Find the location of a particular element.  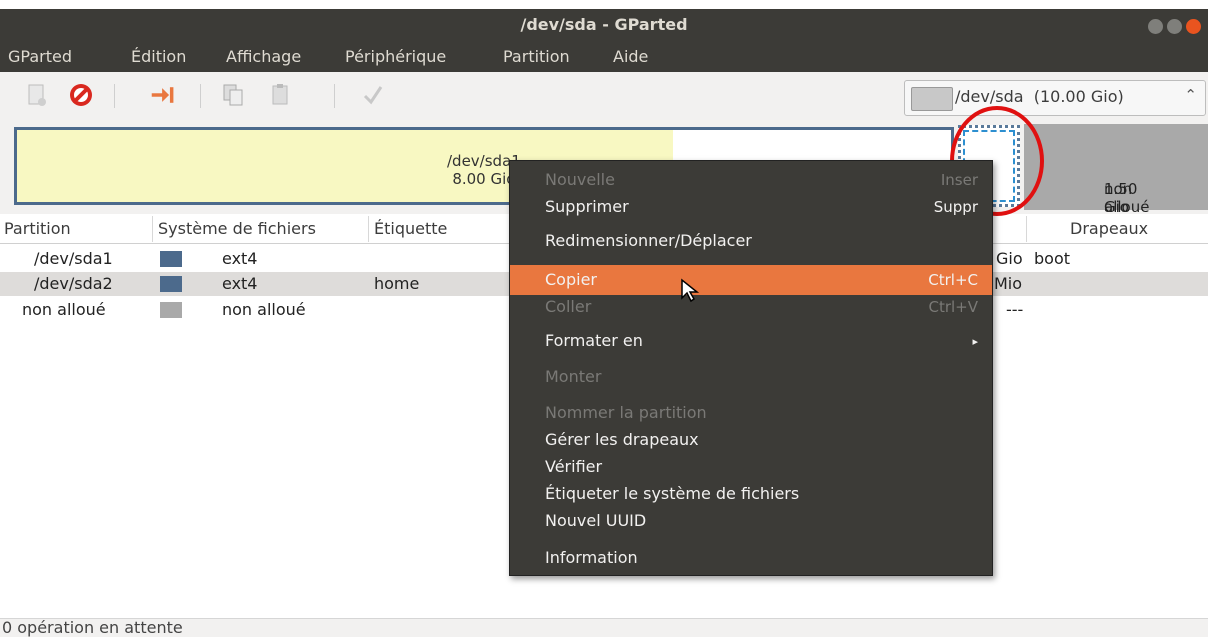

menu-partition: Partition is located at coordinates (536, 56).